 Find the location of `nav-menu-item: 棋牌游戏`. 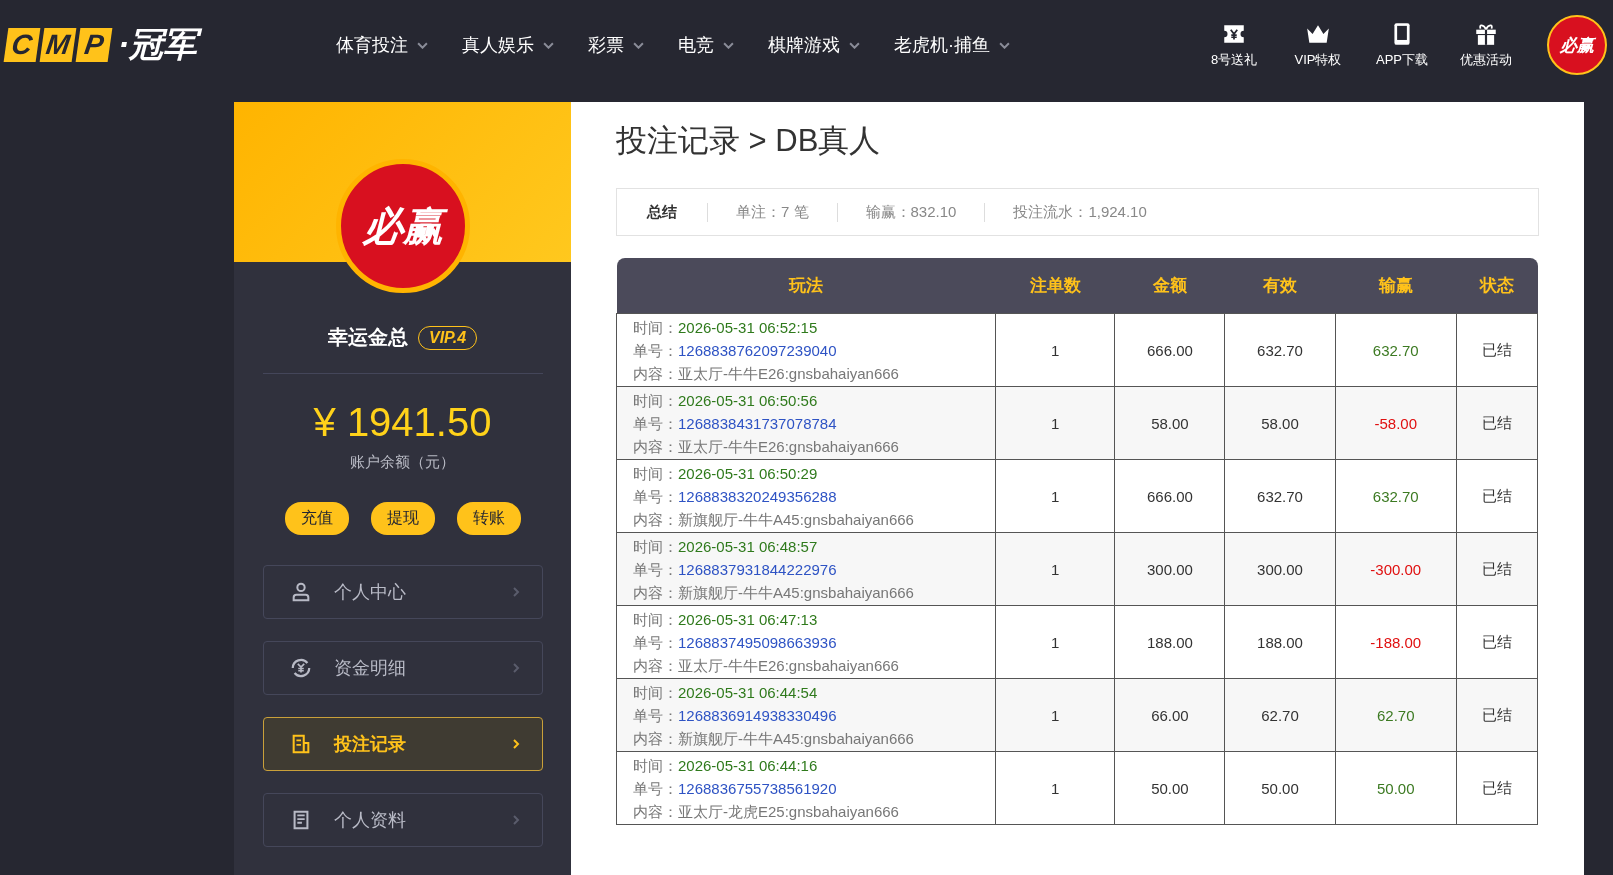

nav-menu-item: 棋牌游戏 is located at coordinates (814, 45).